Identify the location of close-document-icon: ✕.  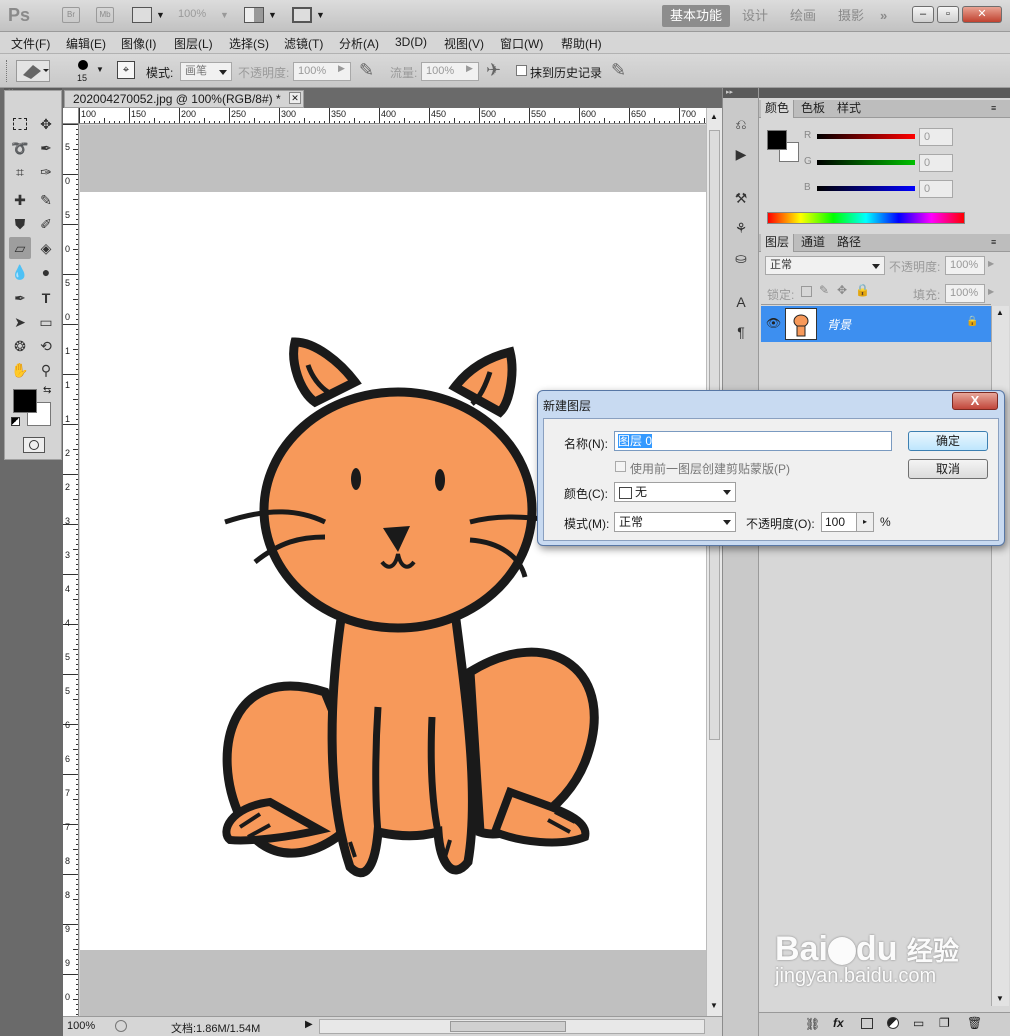
(295, 98).